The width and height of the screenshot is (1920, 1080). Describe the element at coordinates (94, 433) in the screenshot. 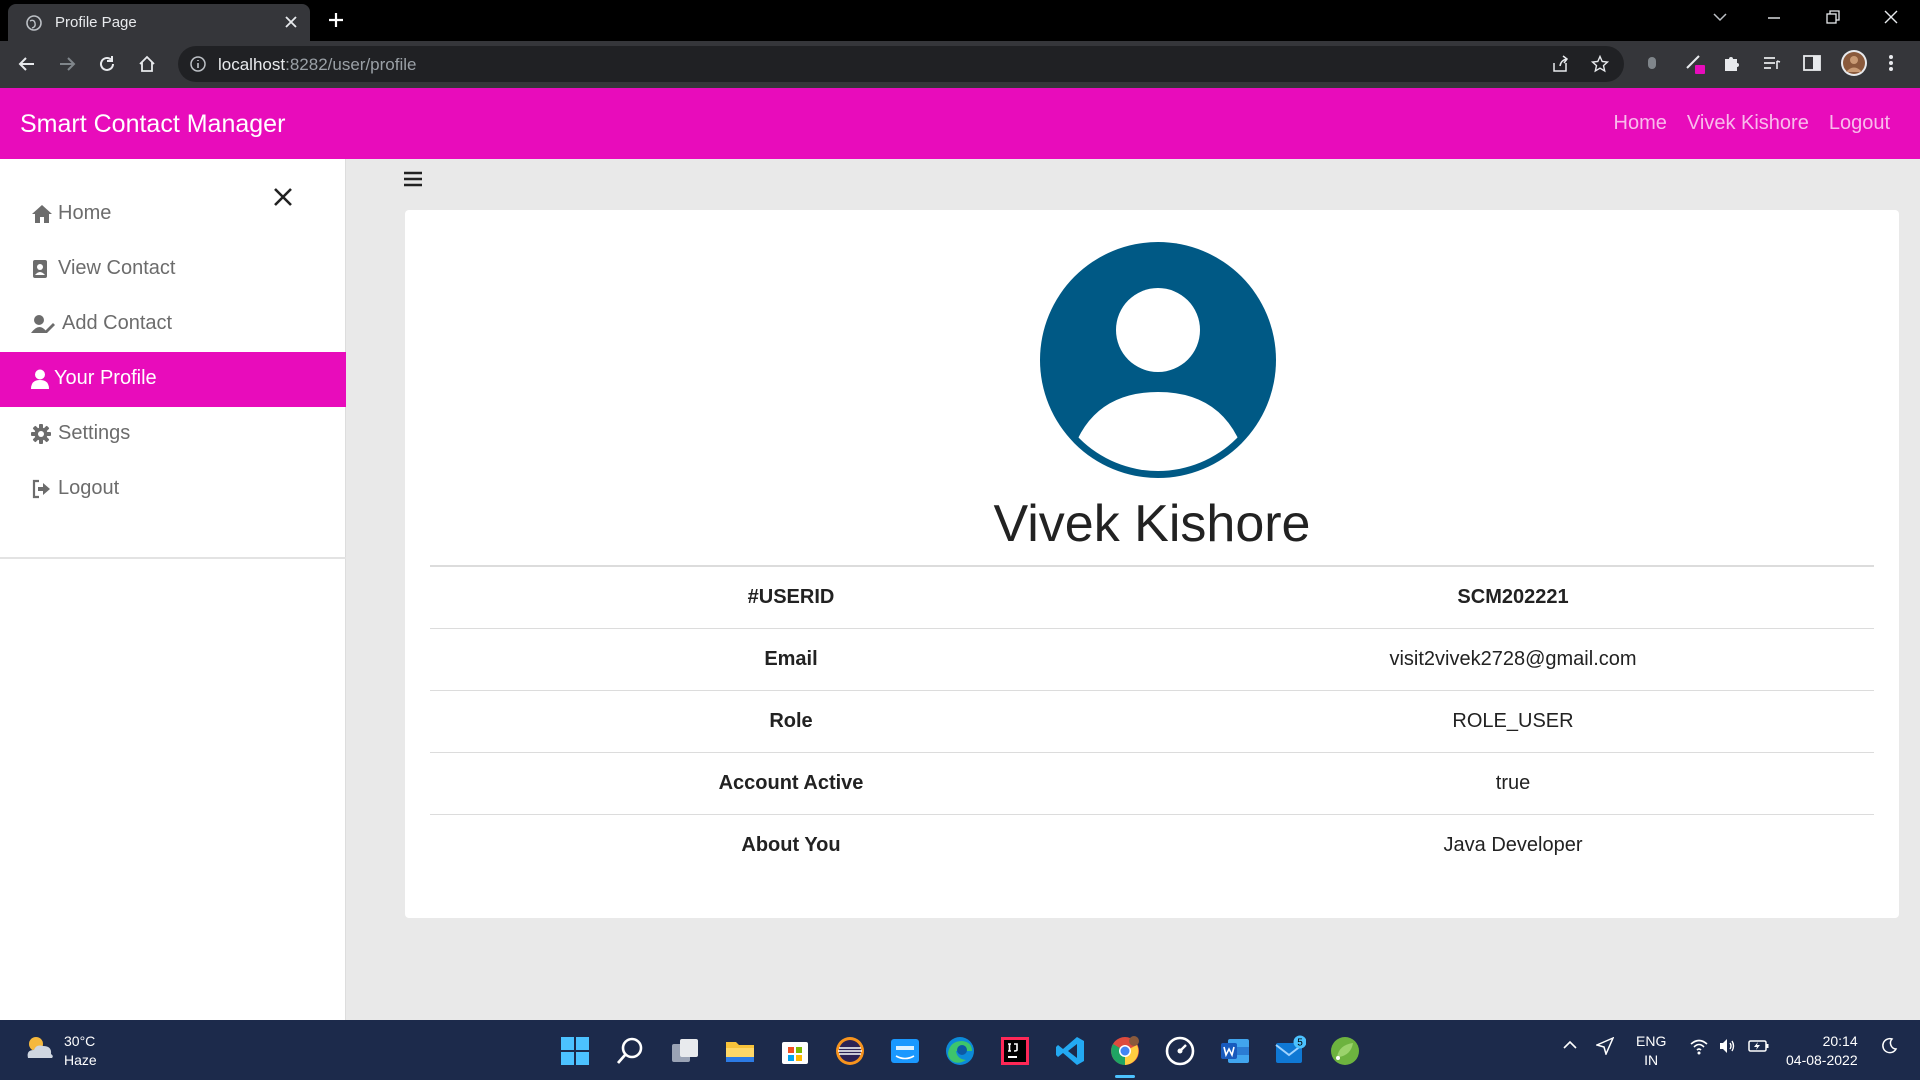

I see `sidebar-item-label: Settings` at that location.